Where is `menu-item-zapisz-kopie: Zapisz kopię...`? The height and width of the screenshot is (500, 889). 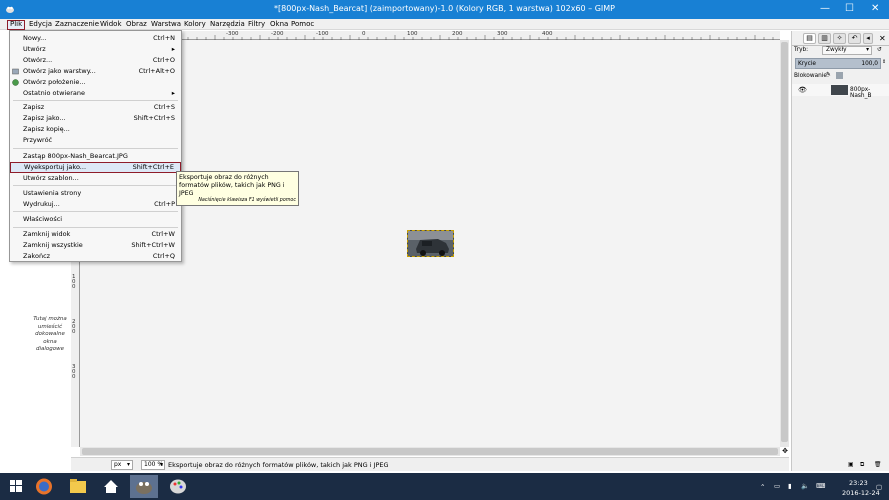
menu-item-zapisz-kopie: Zapisz kopię... is located at coordinates (95, 129).